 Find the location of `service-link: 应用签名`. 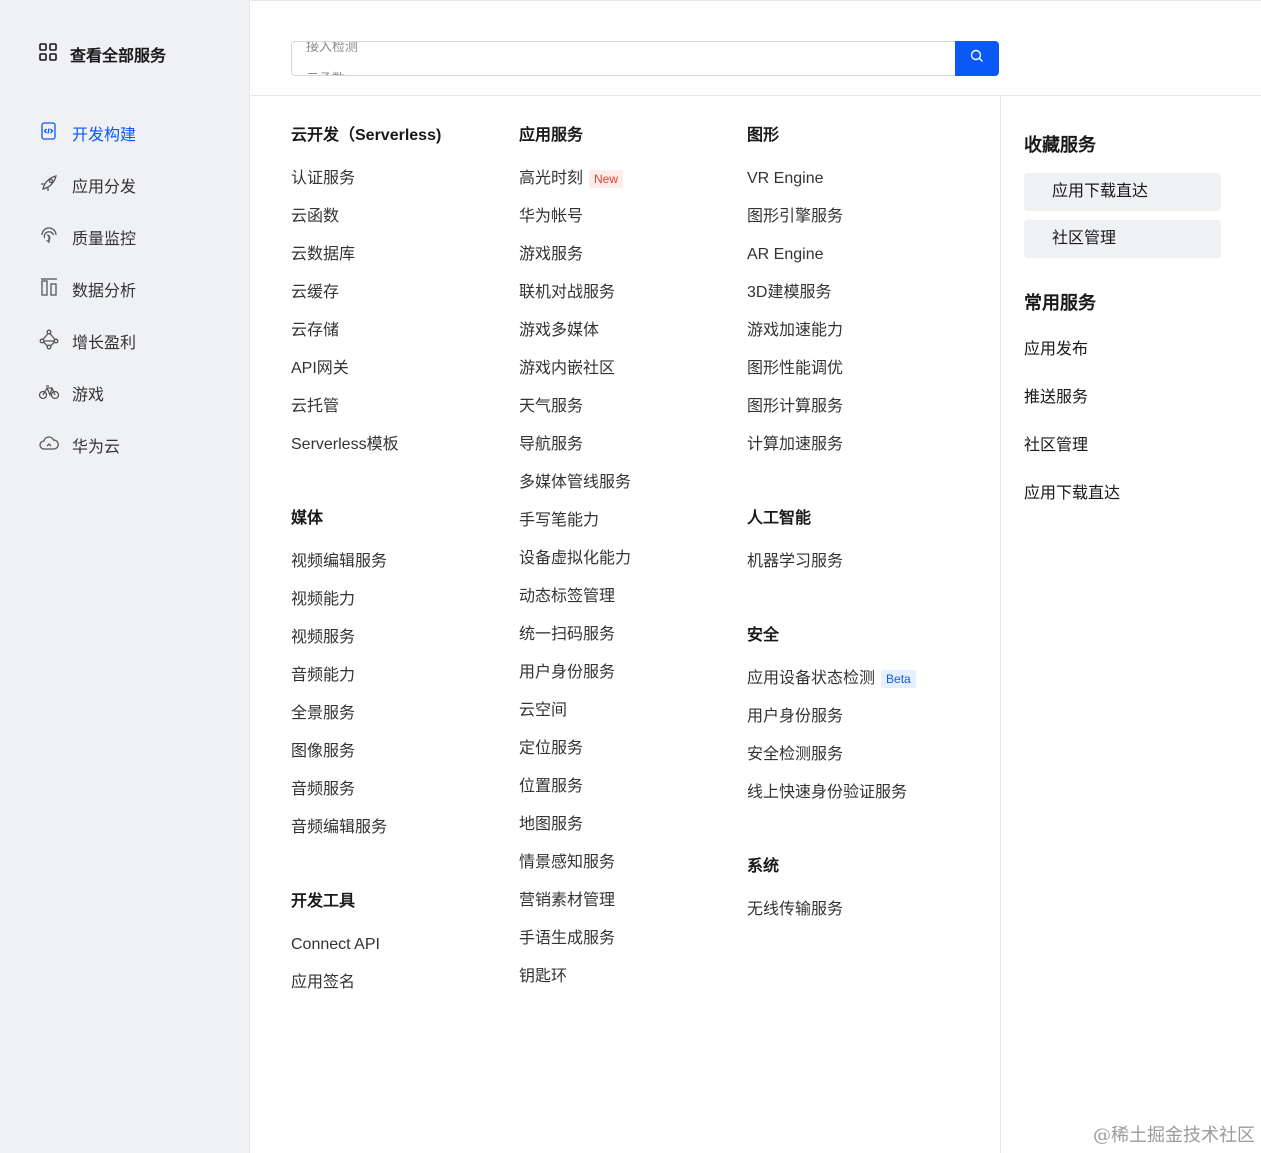

service-link: 应用签名 is located at coordinates (366, 983).